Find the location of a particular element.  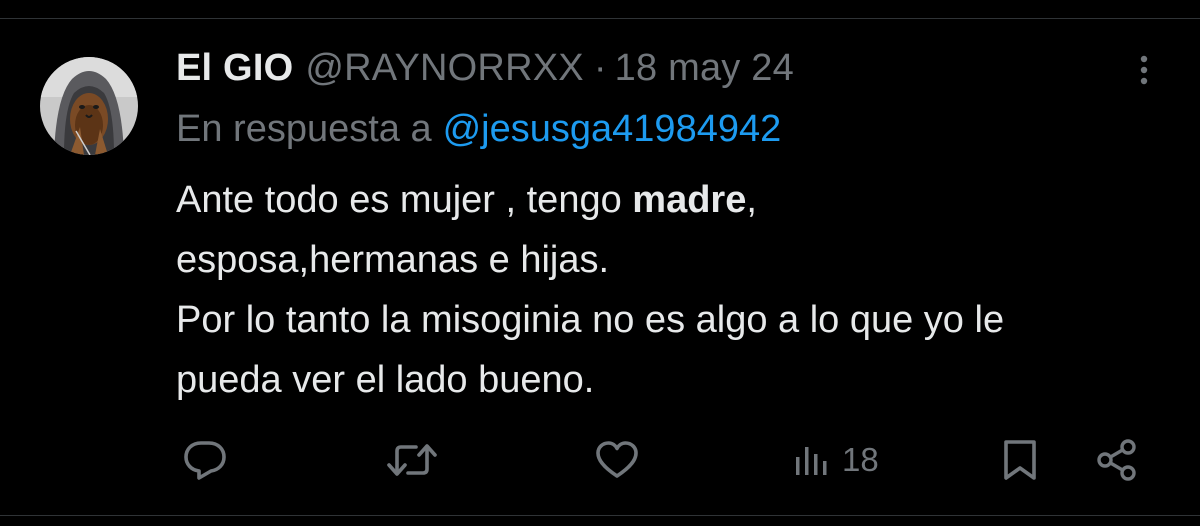

retweet-button is located at coordinates (412, 460).